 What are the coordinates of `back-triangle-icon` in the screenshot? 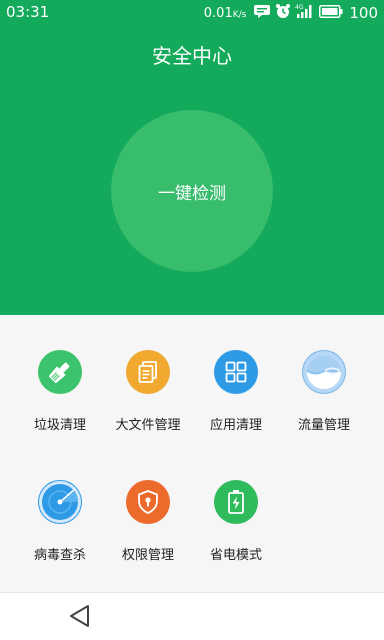 It's located at (80, 617).